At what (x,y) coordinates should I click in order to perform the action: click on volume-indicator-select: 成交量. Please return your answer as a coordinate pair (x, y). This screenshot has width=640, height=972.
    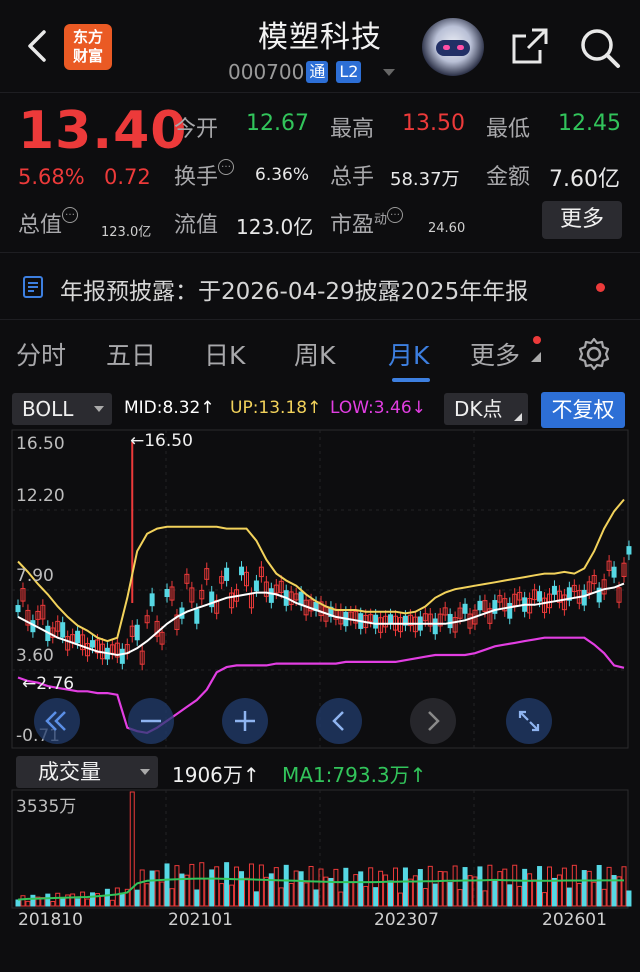
    Looking at the image, I should click on (87, 772).